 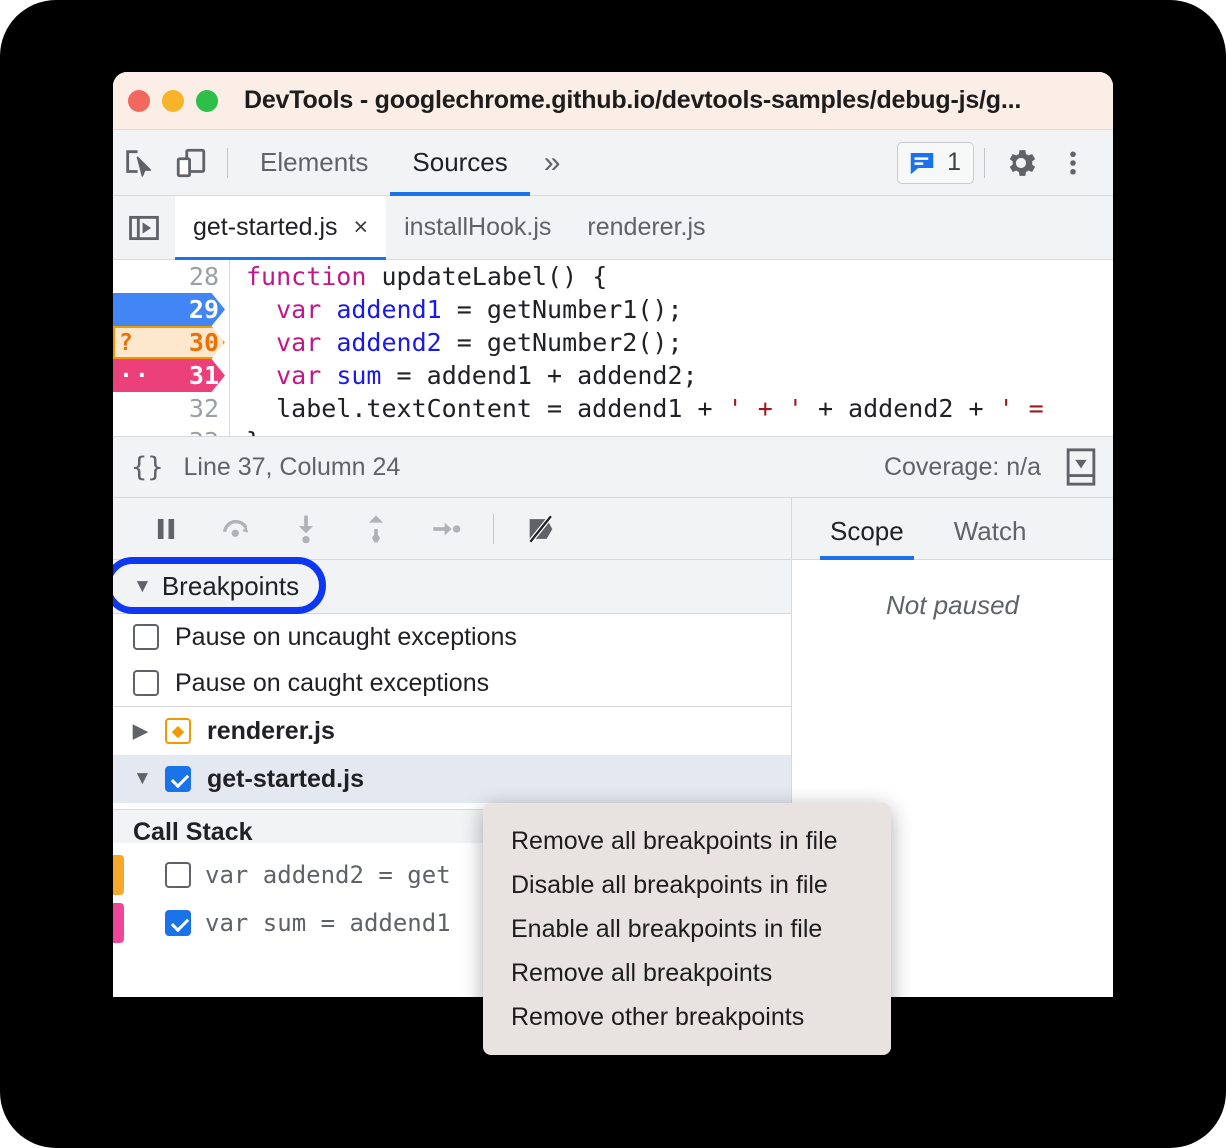 I want to click on device-toolbar-icon, so click(x=191, y=163).